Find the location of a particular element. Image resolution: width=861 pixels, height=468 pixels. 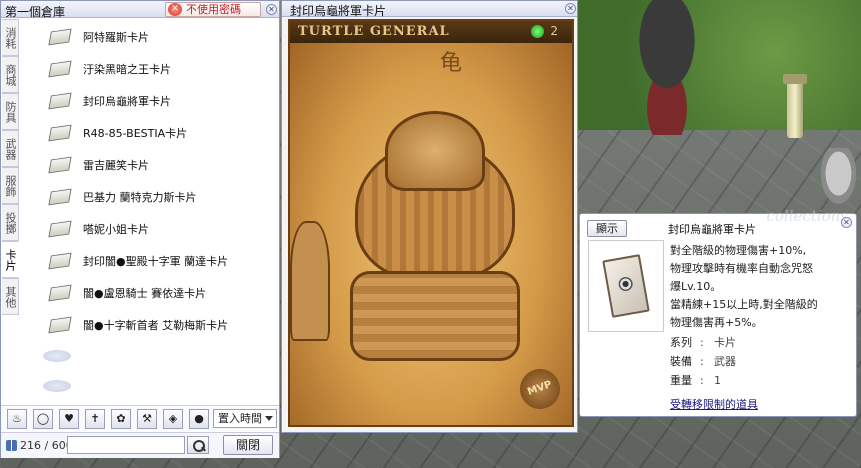

attribute-row: 系列: 卡片 is located at coordinates (703, 342).